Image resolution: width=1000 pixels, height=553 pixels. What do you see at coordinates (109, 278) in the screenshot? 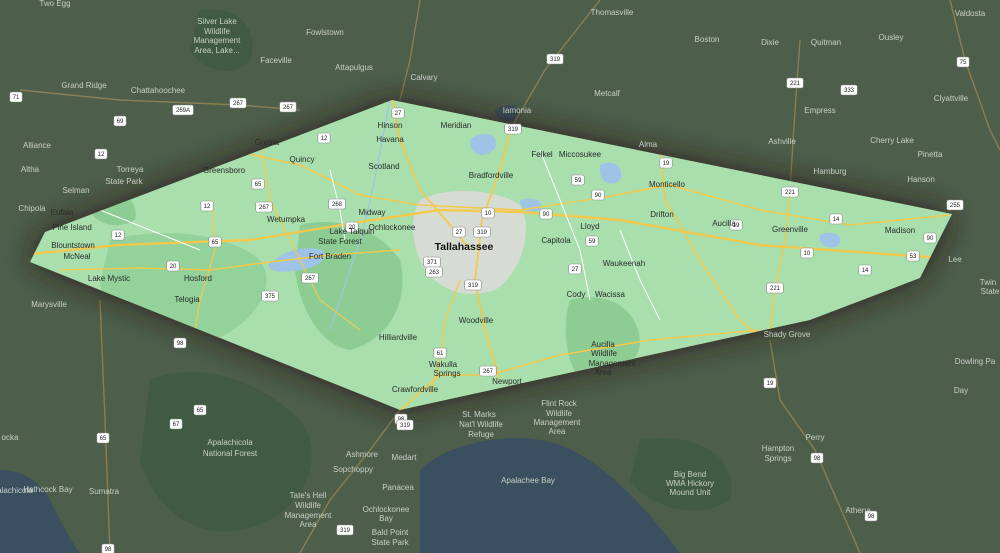
I see `place-label: Lake Mystic` at bounding box center [109, 278].